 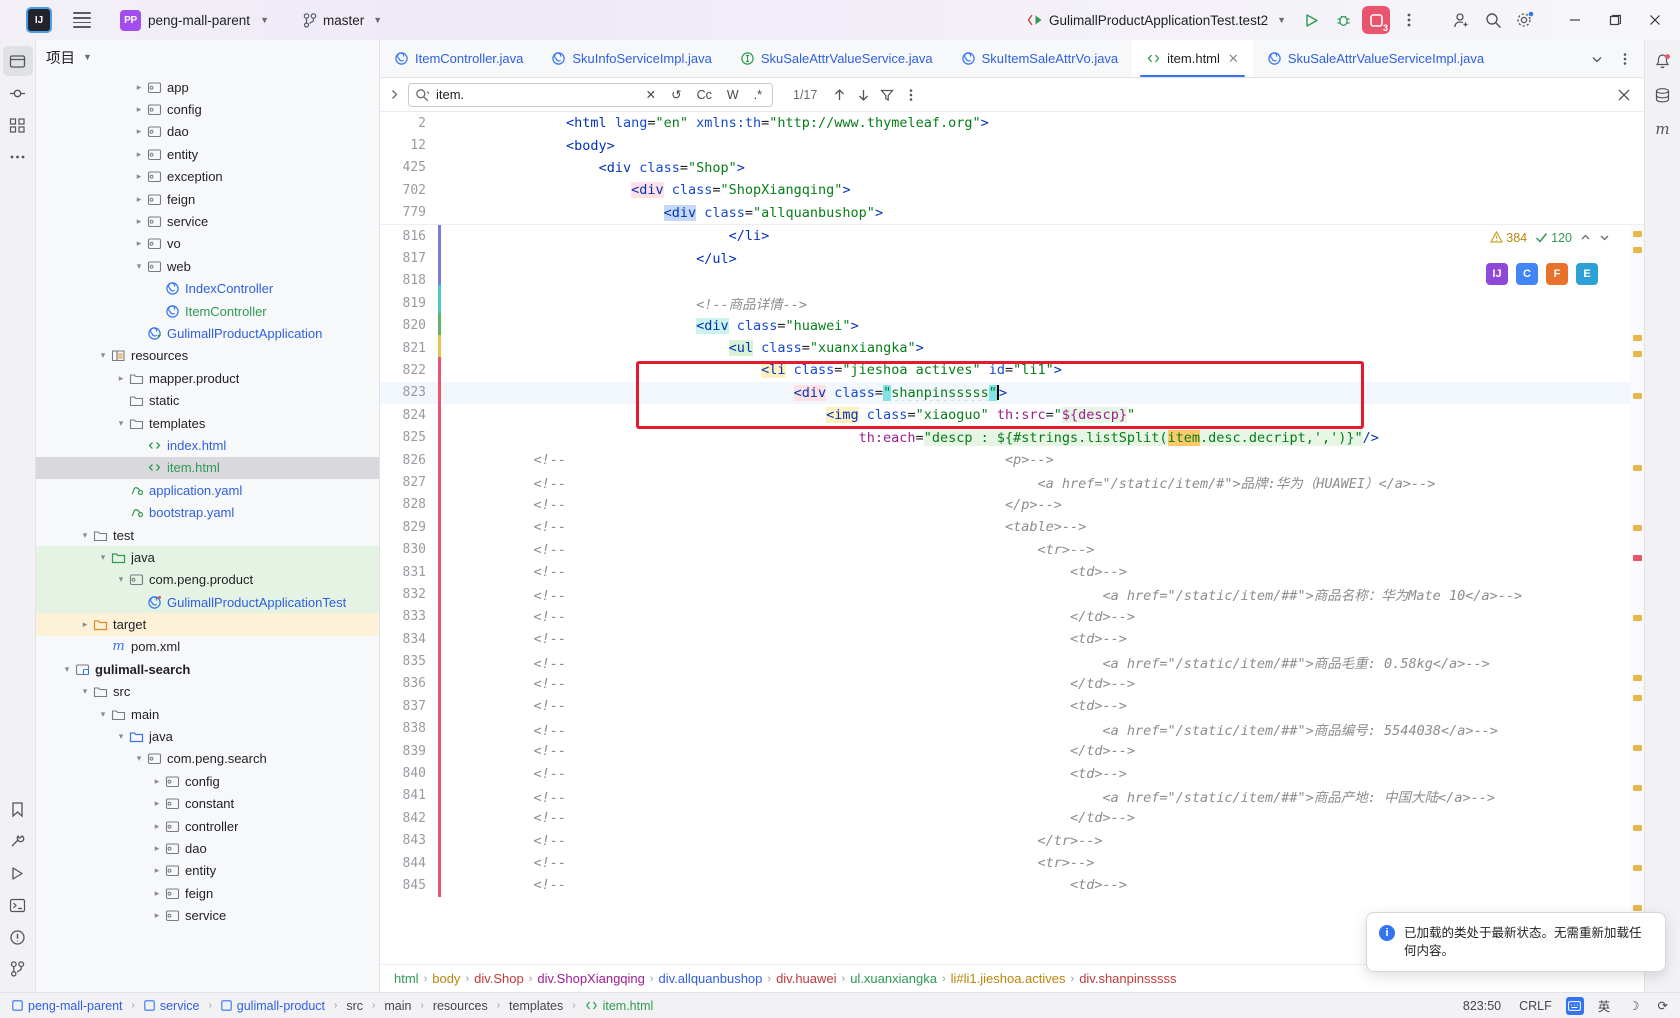 What do you see at coordinates (1012, 168) in the screenshot?
I see `code-line: 425 <div class="Shop">` at bounding box center [1012, 168].